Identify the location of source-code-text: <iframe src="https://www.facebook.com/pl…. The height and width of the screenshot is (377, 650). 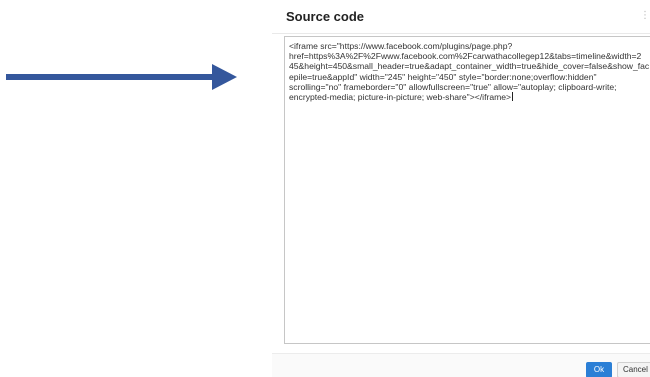
(469, 71).